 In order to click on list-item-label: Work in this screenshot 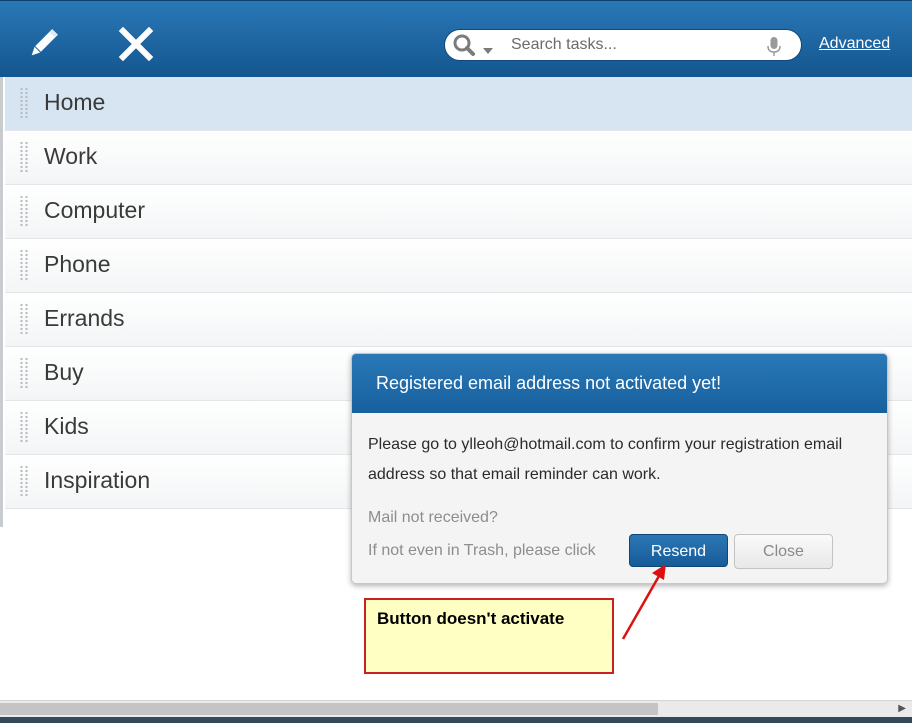, I will do `click(71, 156)`.